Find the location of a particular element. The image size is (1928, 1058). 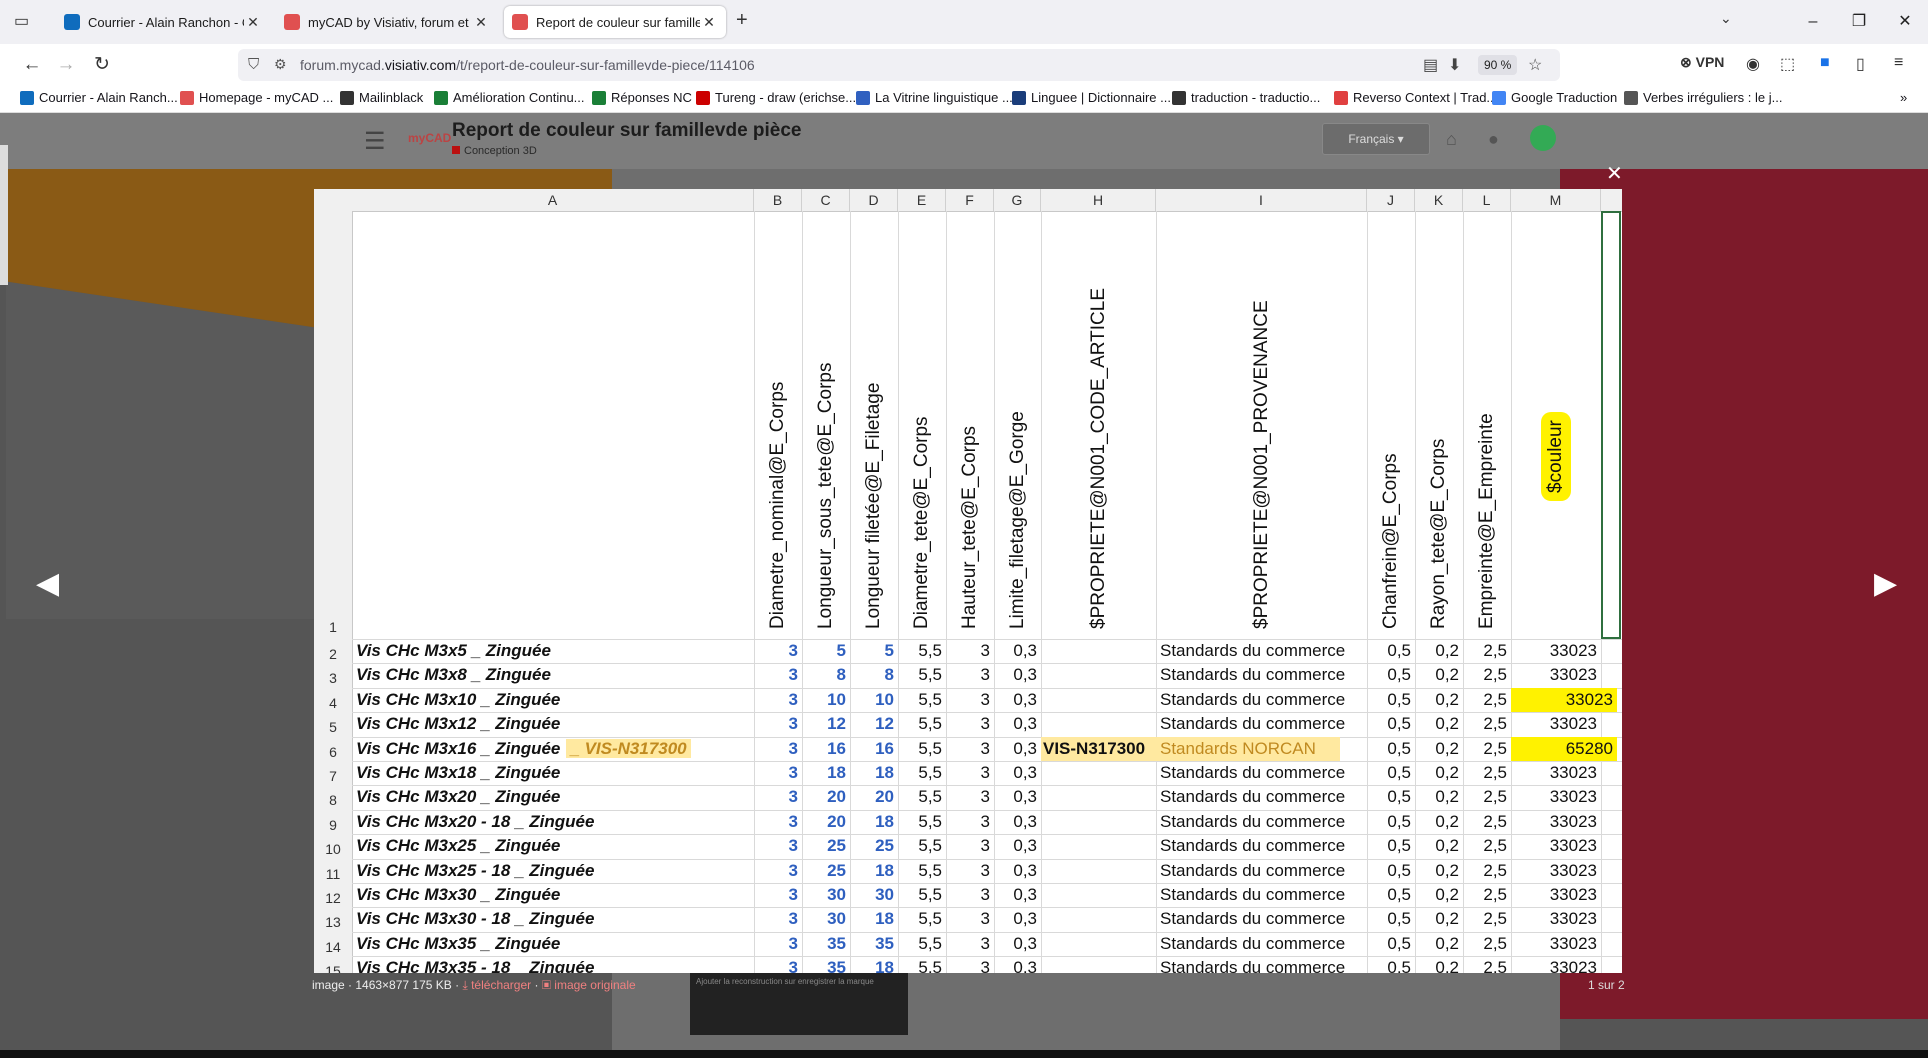

original-image-link: ▣ image originale is located at coordinates (589, 985).